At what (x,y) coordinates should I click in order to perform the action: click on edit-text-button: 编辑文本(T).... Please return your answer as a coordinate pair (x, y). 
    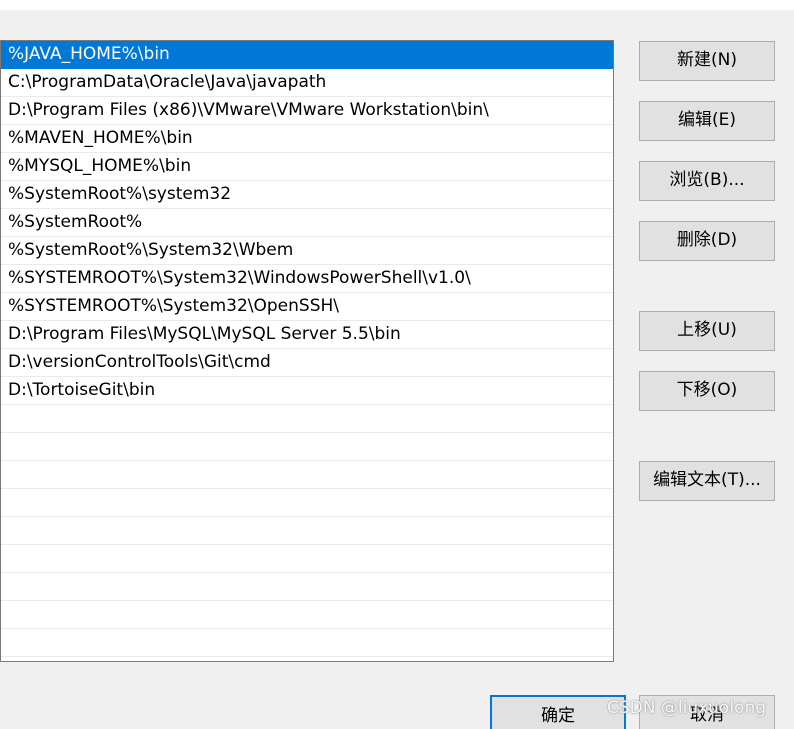
    Looking at the image, I should click on (707, 481).